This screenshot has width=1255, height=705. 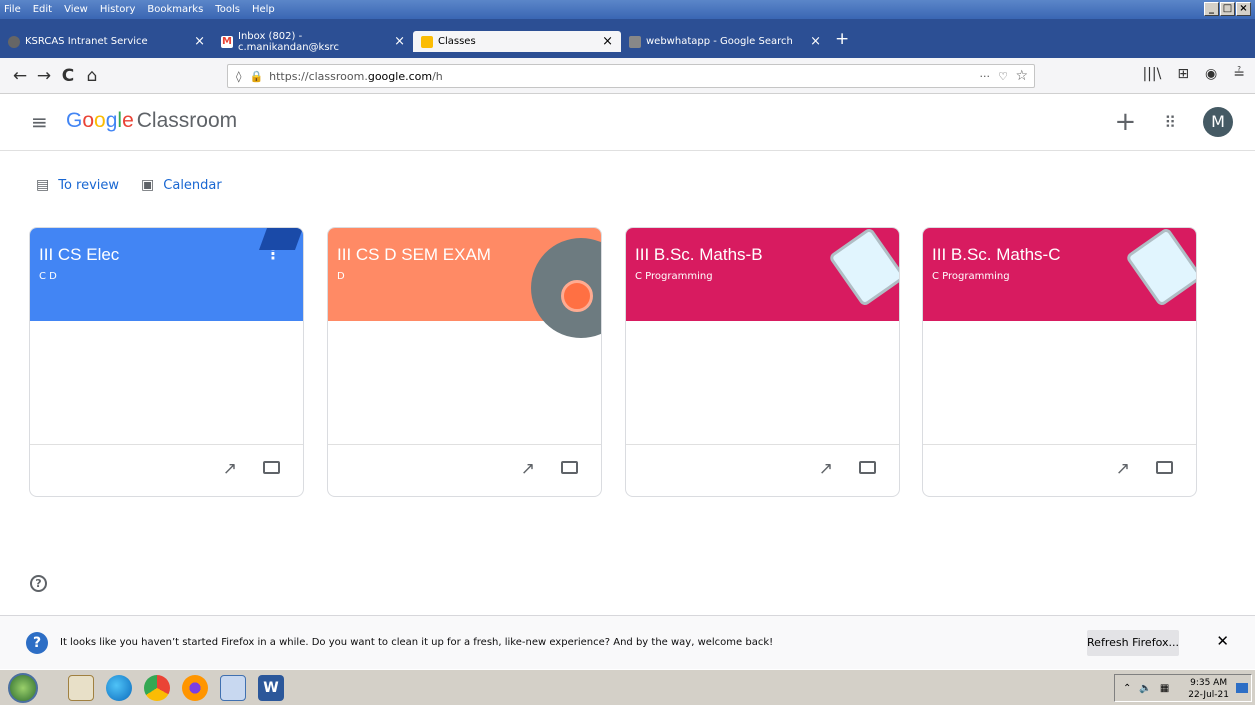 What do you see at coordinates (128, 120) in the screenshot?
I see `logo-letter: e` at bounding box center [128, 120].